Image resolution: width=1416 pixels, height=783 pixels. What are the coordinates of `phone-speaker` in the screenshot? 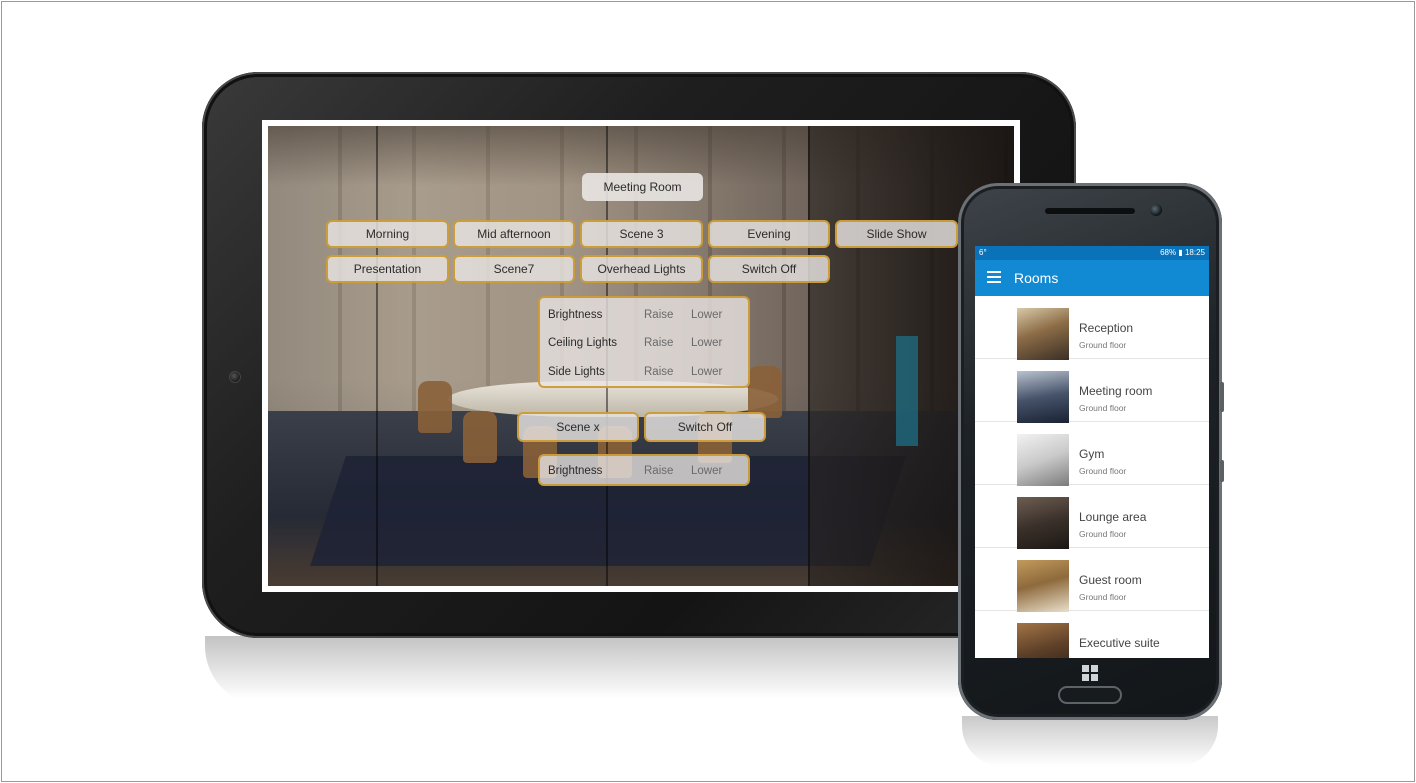 It's located at (1090, 211).